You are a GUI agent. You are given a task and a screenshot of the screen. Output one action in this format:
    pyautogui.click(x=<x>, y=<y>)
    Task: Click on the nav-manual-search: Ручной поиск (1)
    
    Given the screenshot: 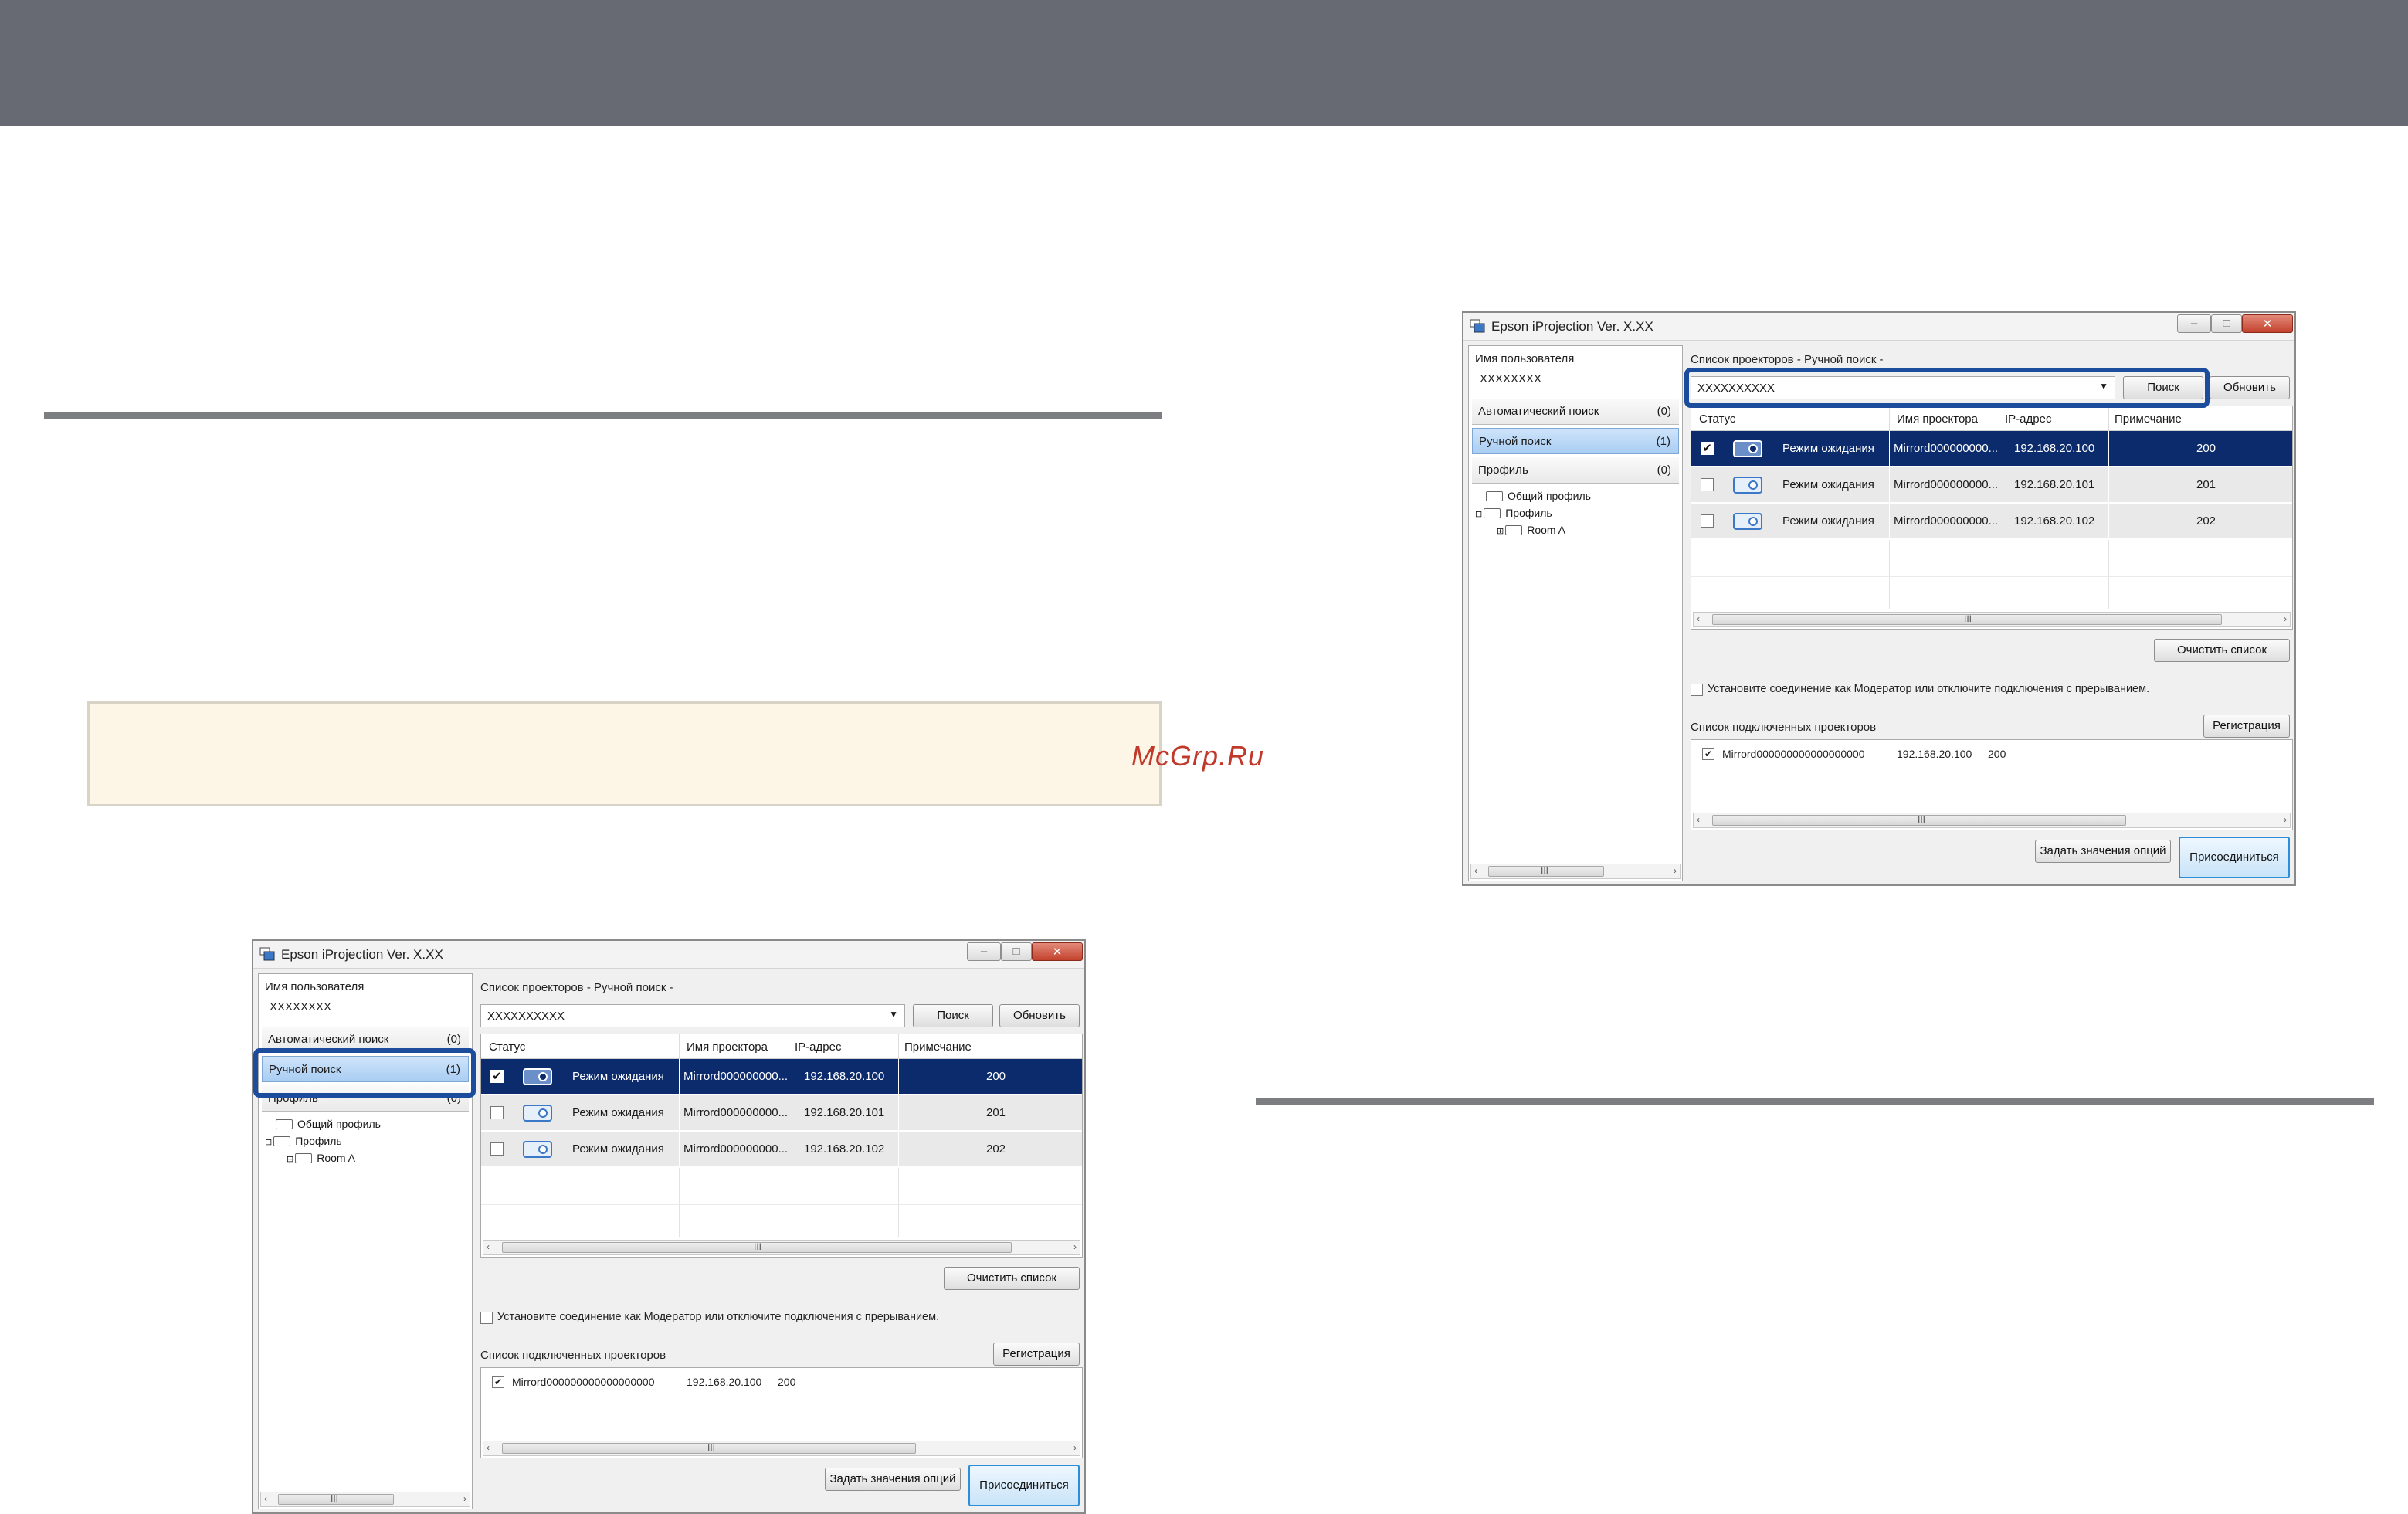 What is the action you would take?
    pyautogui.click(x=1575, y=441)
    